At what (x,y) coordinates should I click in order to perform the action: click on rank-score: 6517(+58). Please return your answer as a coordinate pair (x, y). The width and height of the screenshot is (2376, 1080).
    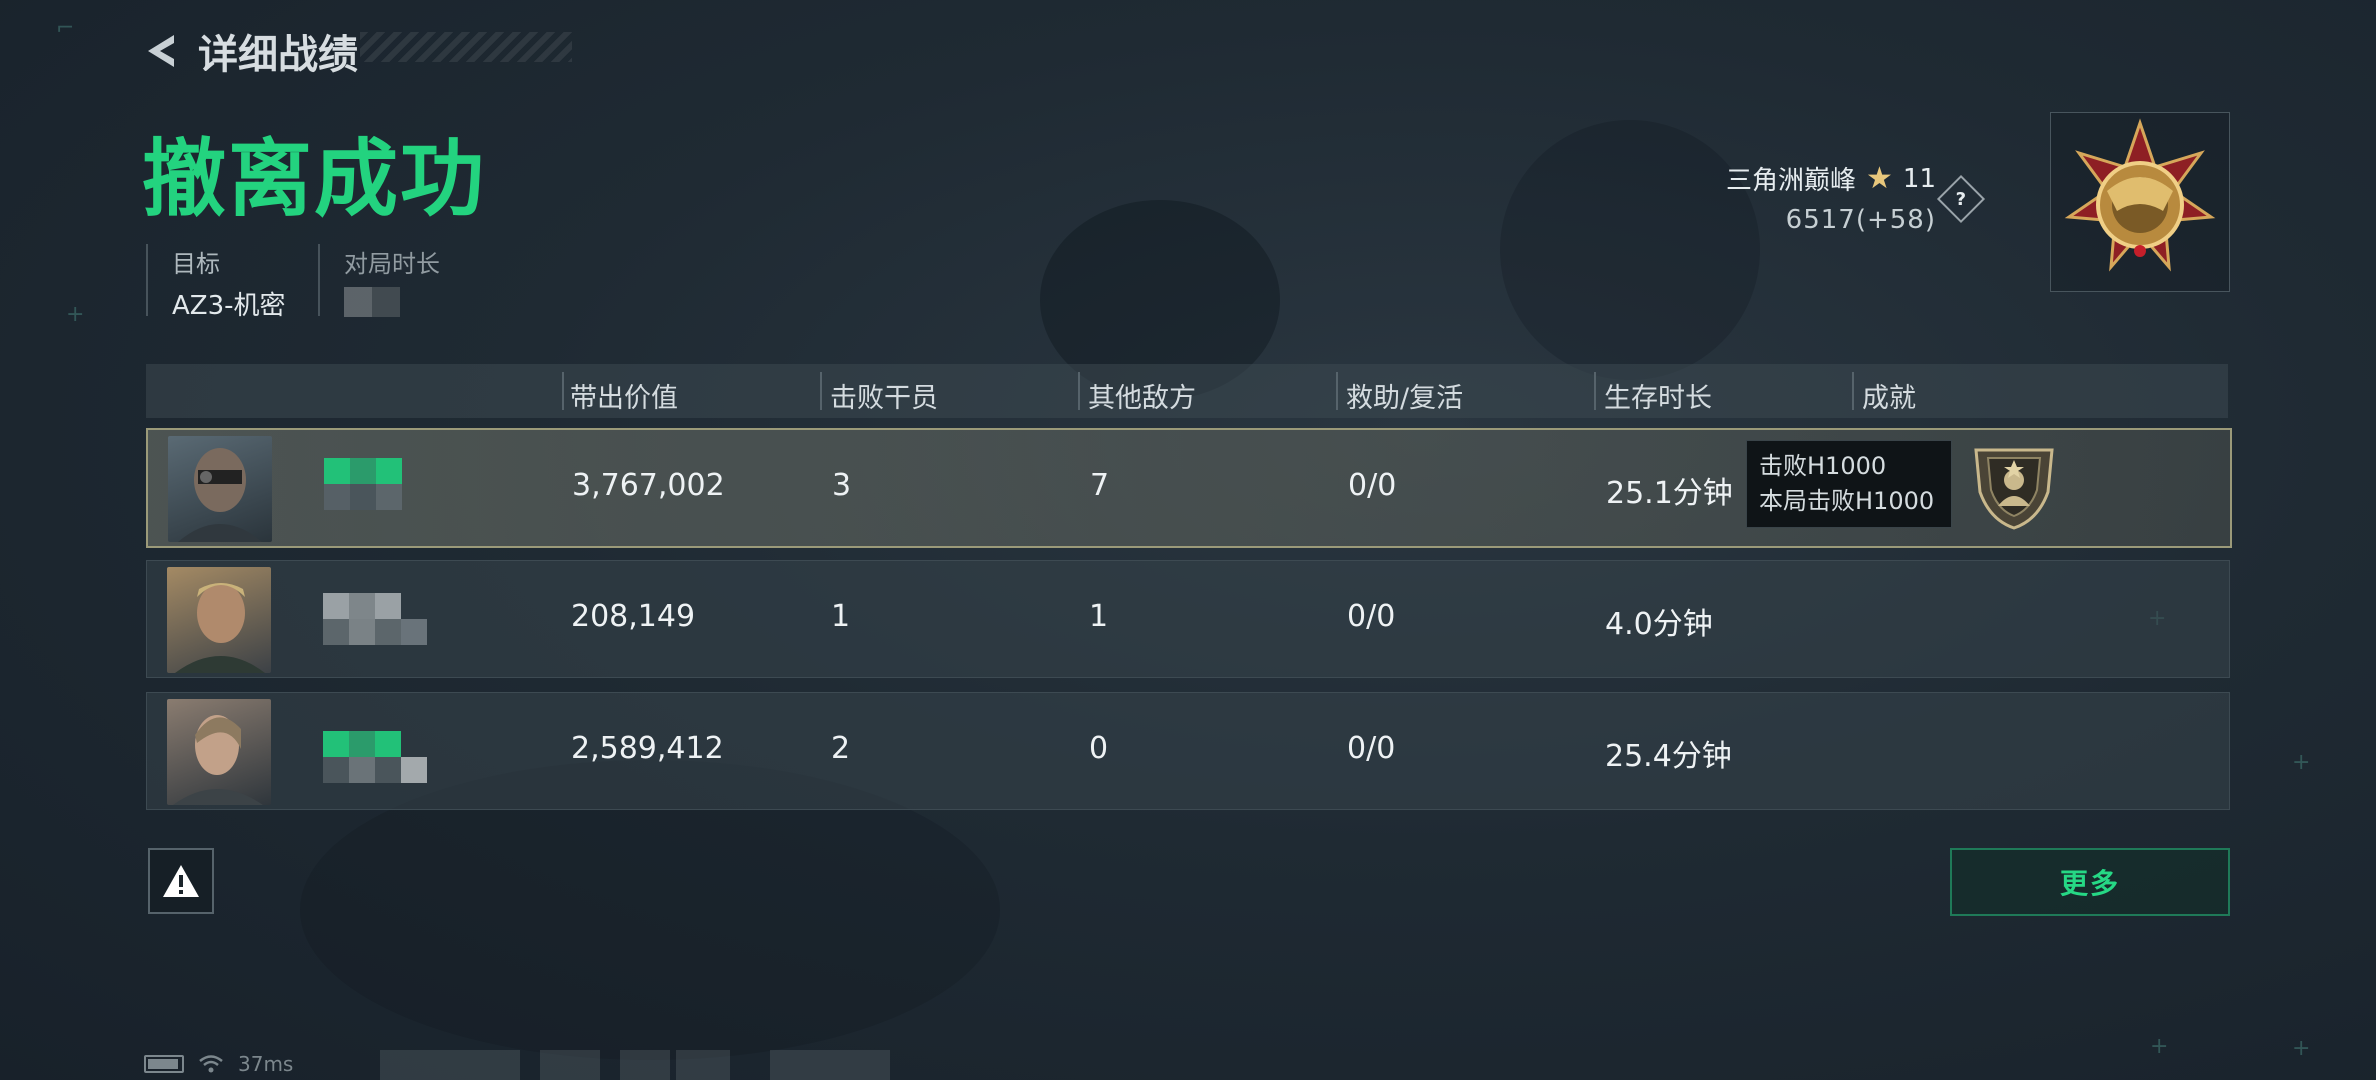
    Looking at the image, I should click on (1860, 220).